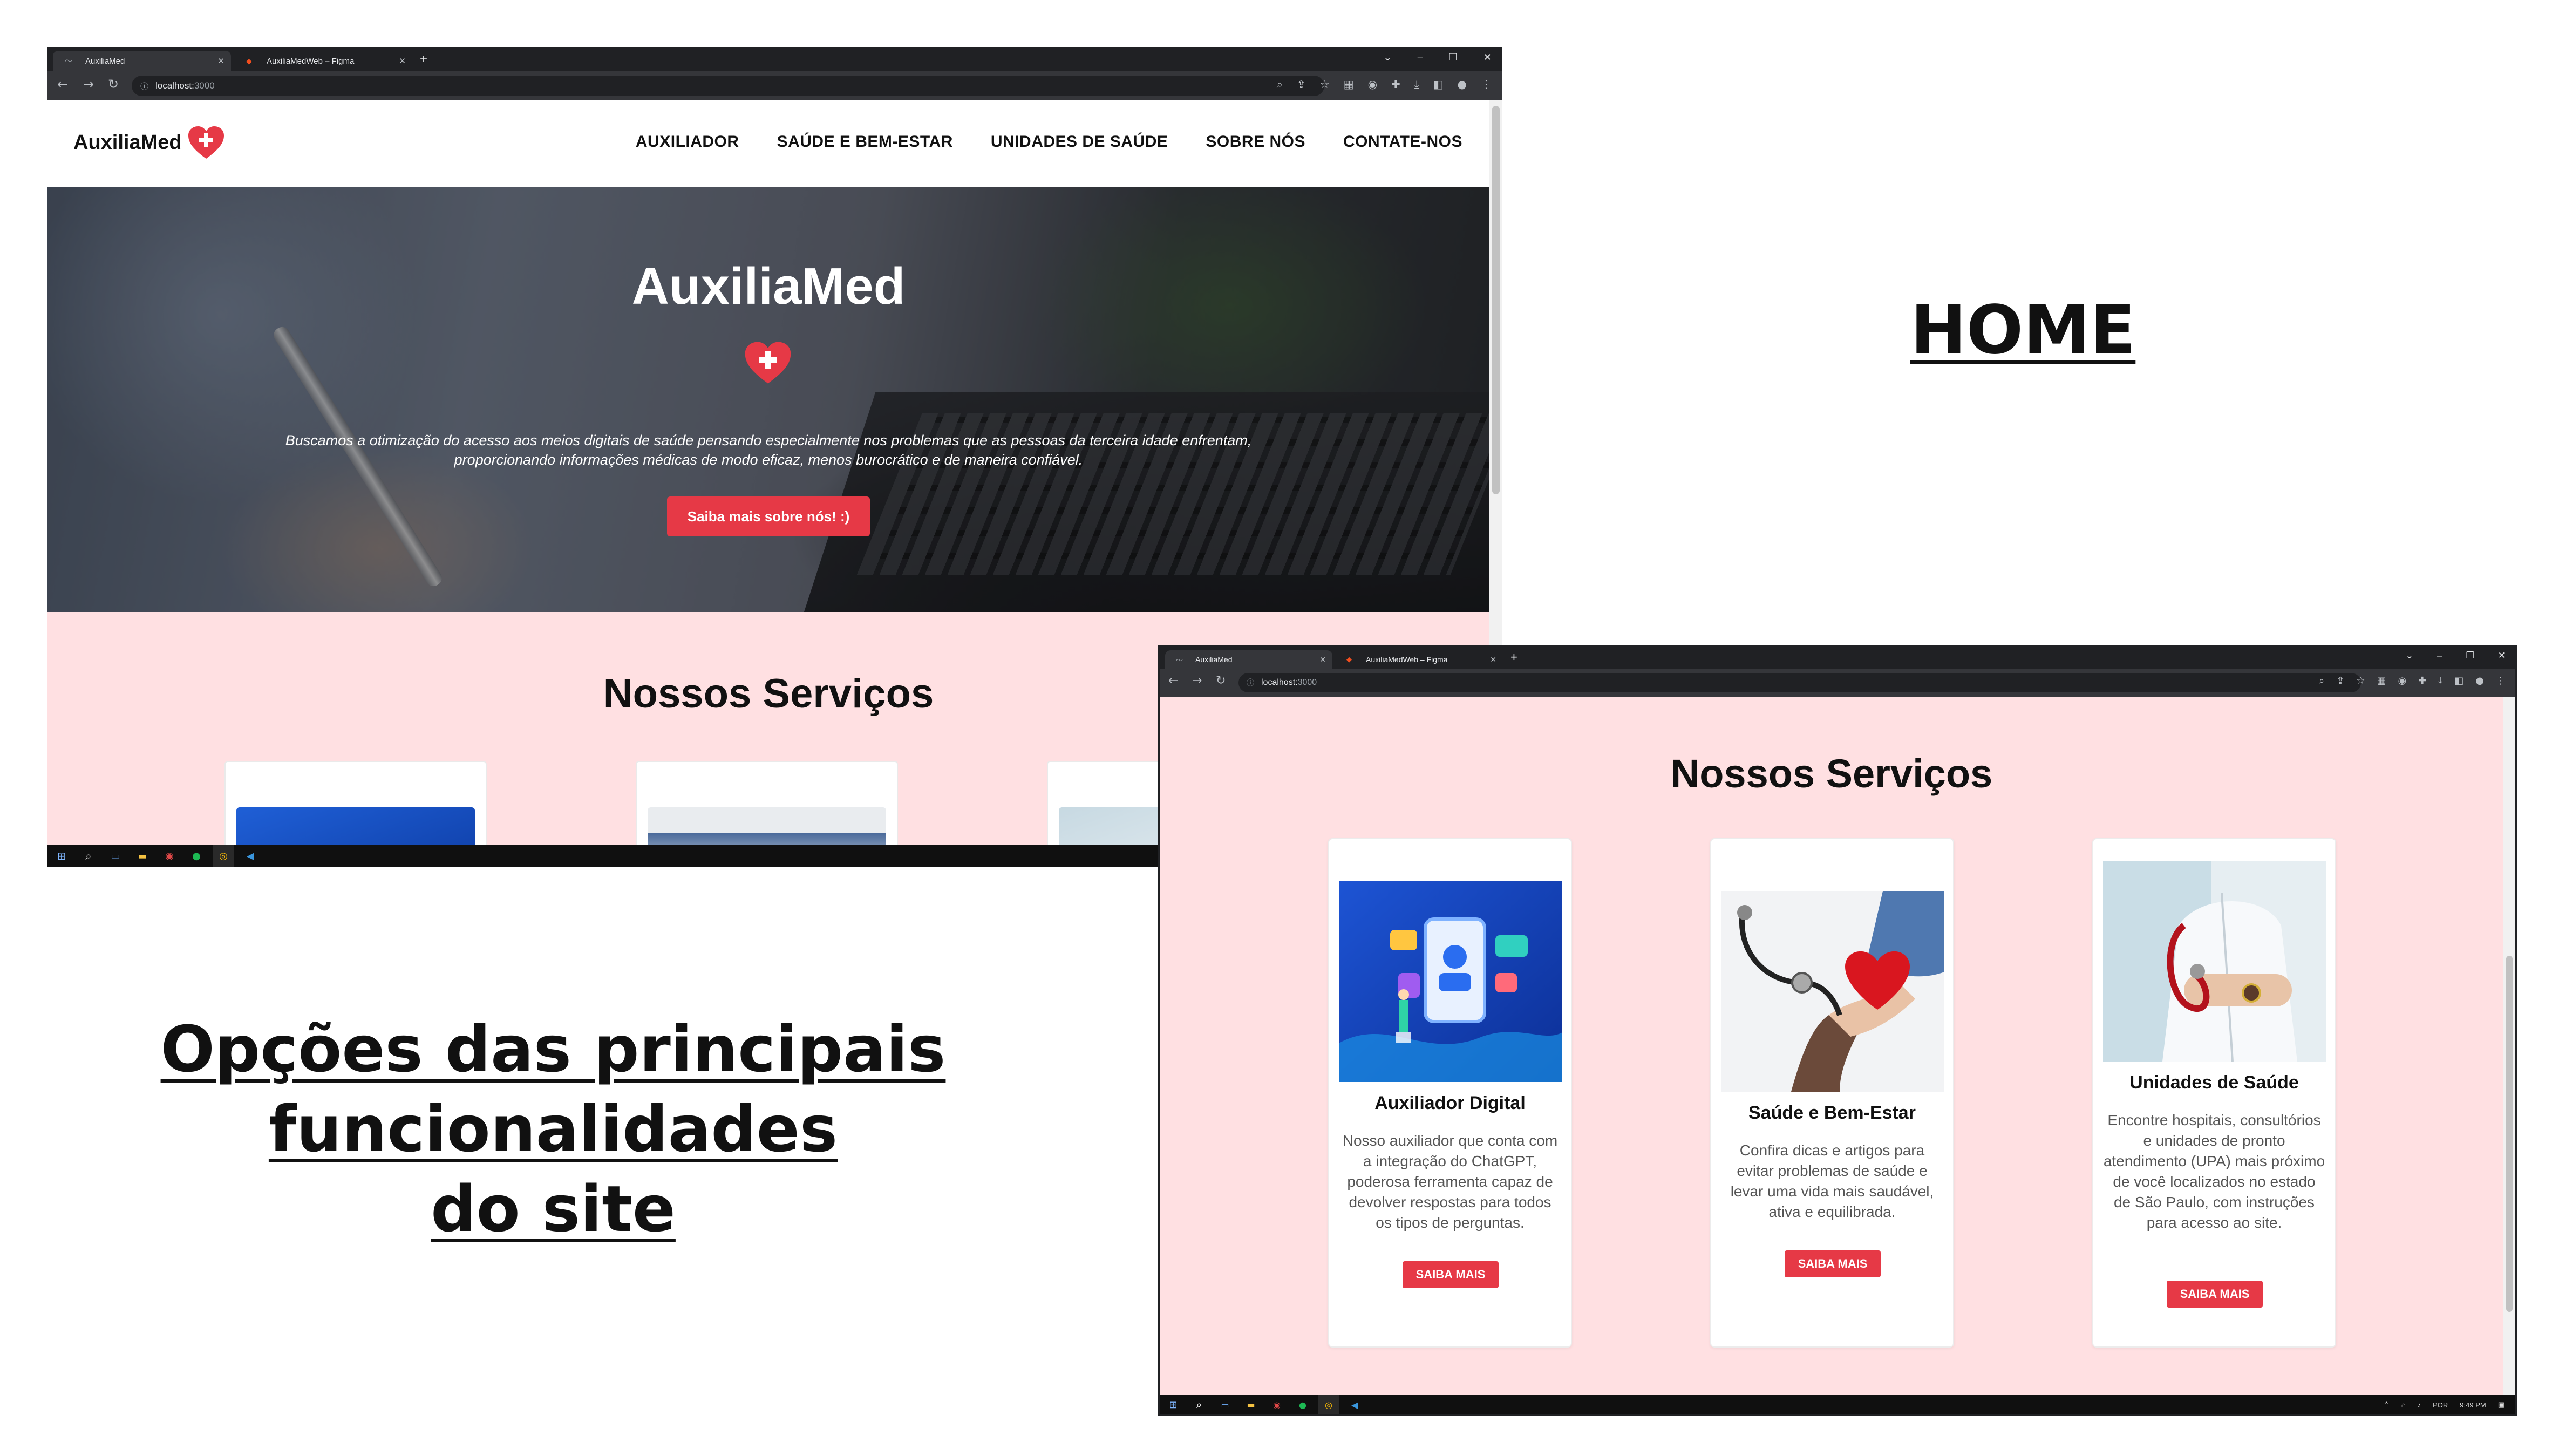  I want to click on system-tray: ⌃ ⌂ ♪ POR 9:49 PM ▣, so click(2444, 1404).